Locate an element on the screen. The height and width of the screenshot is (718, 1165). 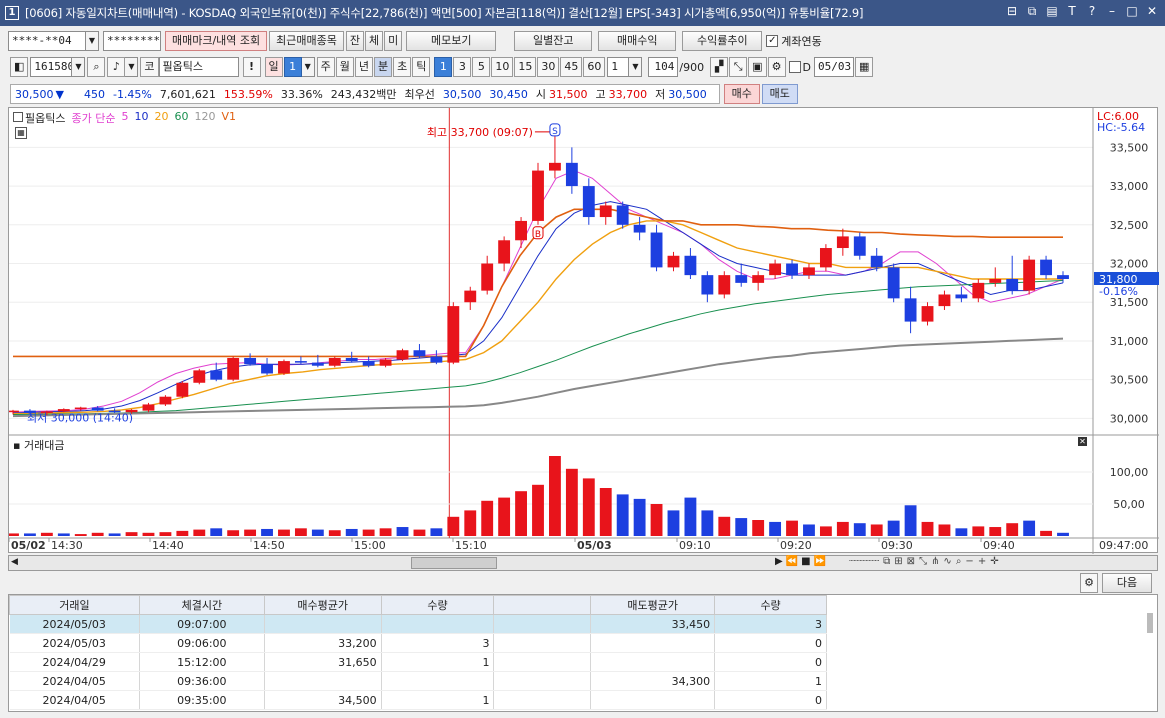
stock-list-icon: ◧ is located at coordinates (19, 67).